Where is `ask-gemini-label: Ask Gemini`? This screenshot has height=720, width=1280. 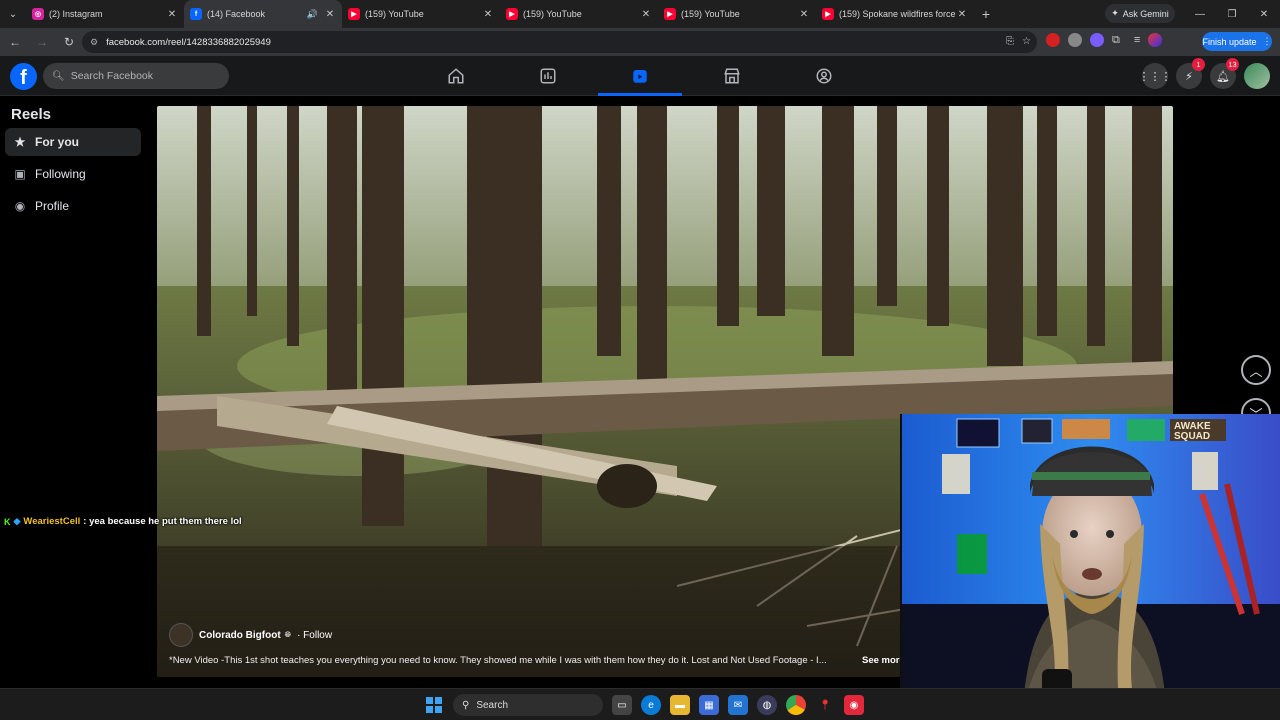 ask-gemini-label: Ask Gemini is located at coordinates (1145, 13).